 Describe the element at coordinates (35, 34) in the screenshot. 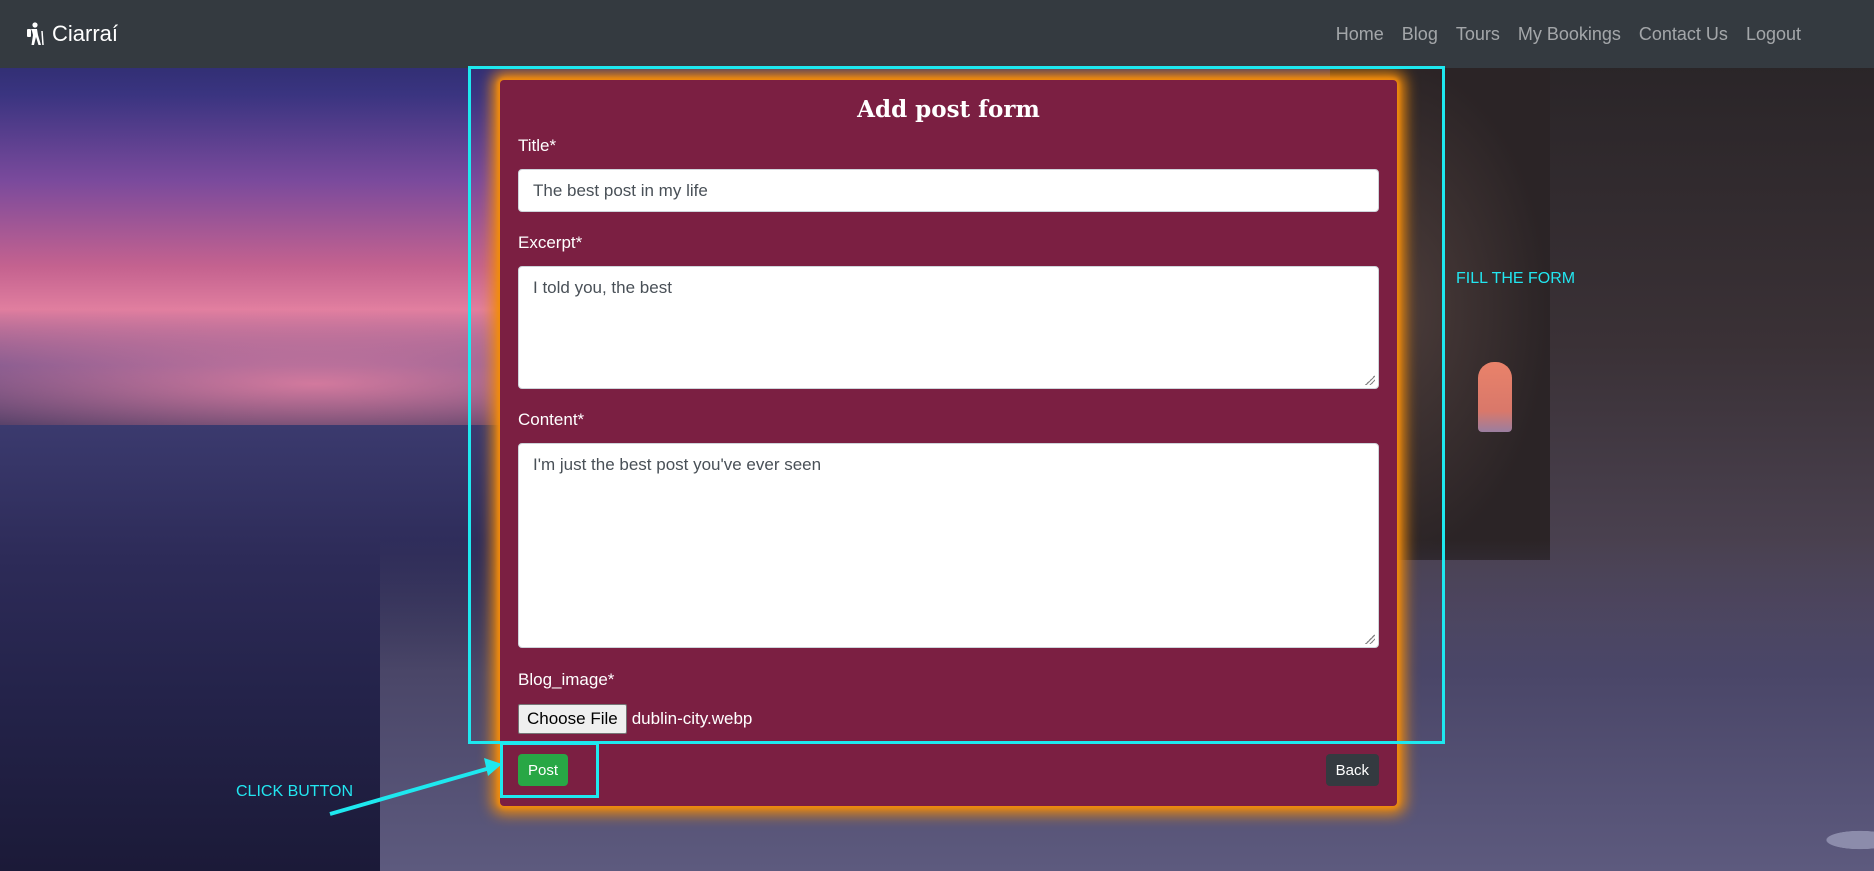

I see `hiker-icon` at that location.